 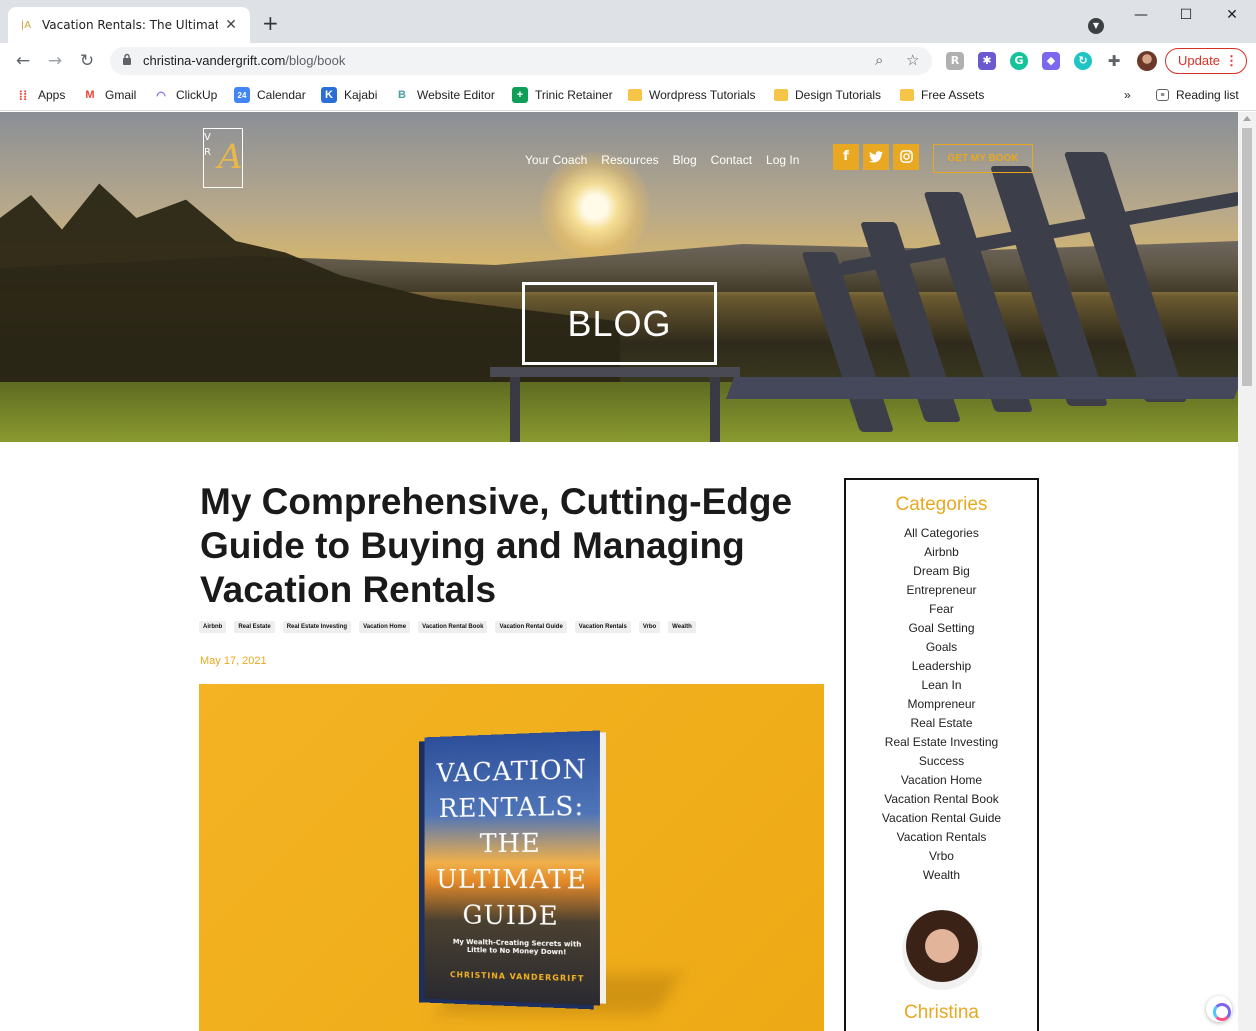 What do you see at coordinates (242, 95) in the screenshot?
I see `calendar-icon: 24` at bounding box center [242, 95].